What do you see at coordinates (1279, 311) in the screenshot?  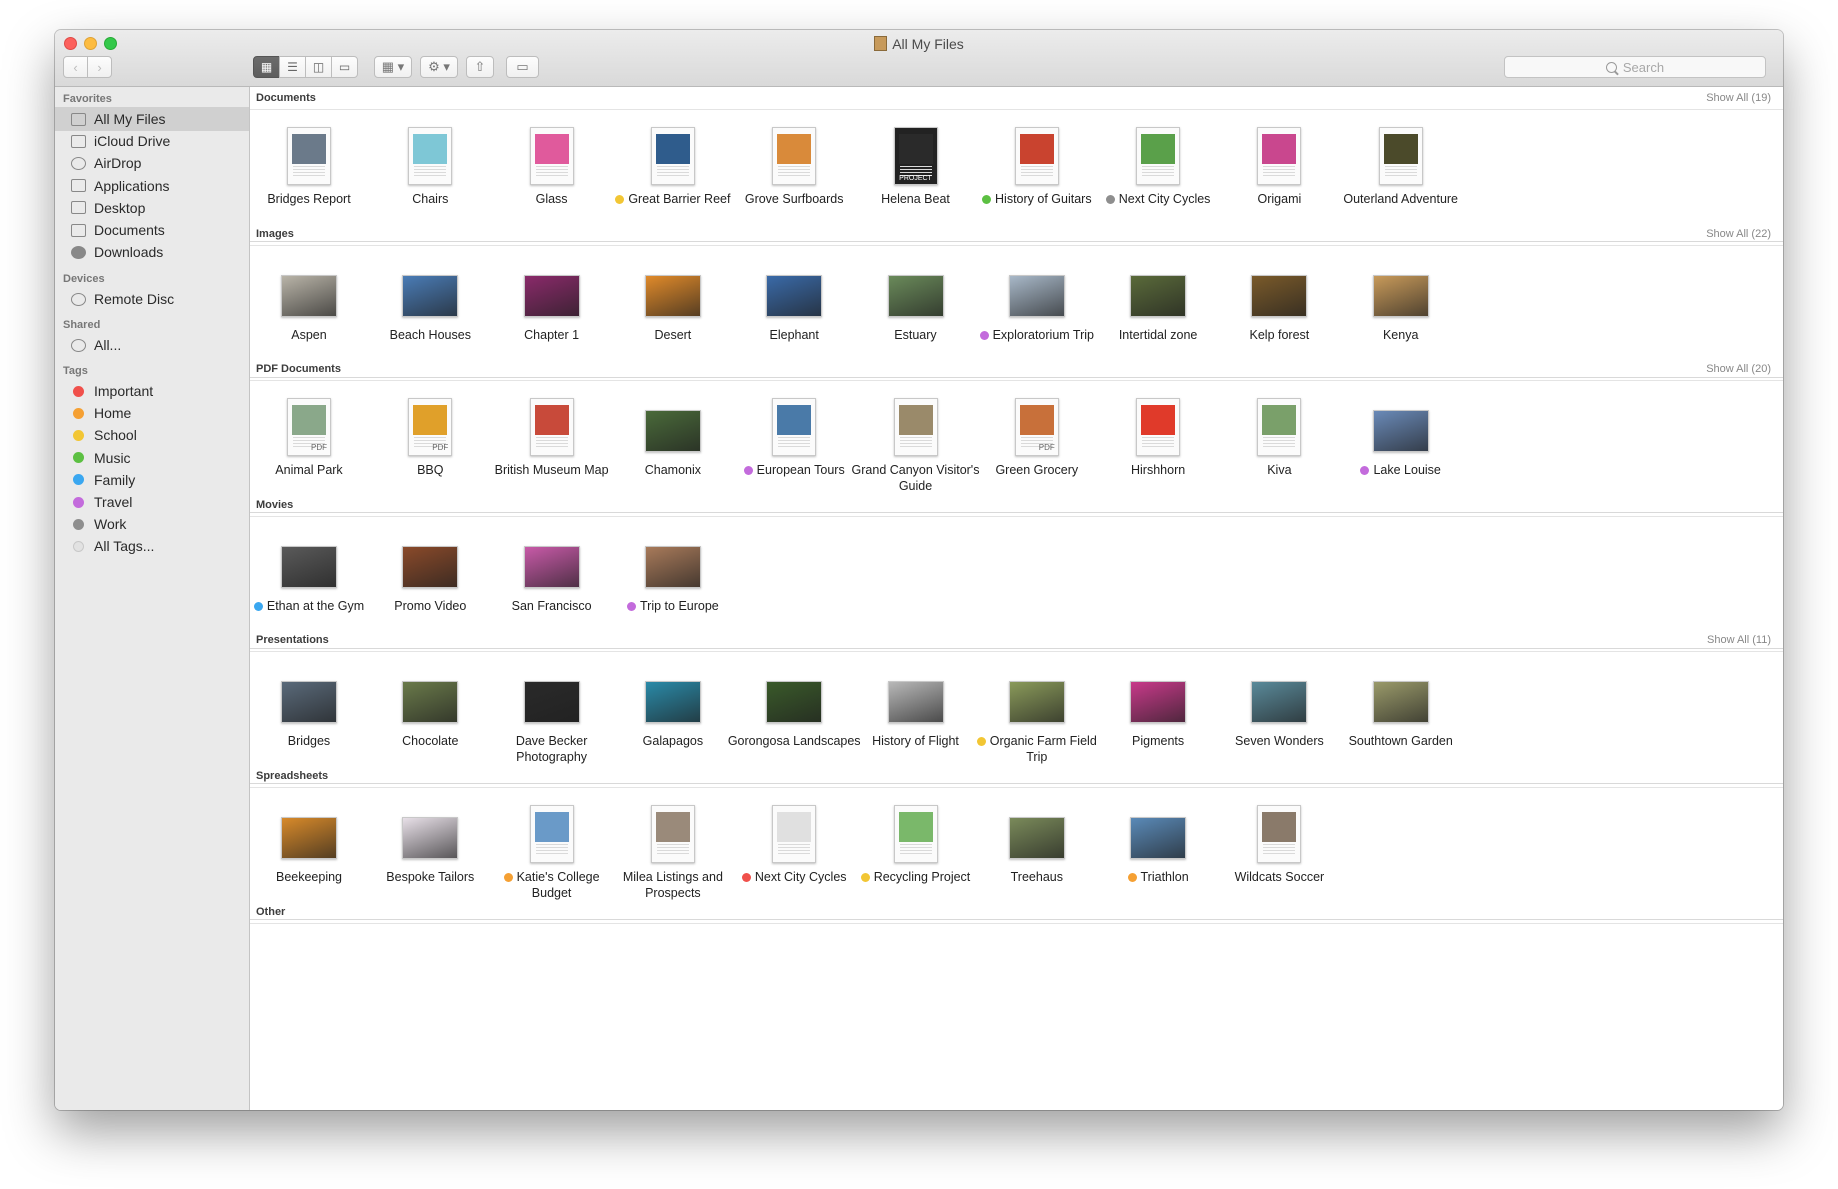 I see `file-item: Kelp forest` at bounding box center [1279, 311].